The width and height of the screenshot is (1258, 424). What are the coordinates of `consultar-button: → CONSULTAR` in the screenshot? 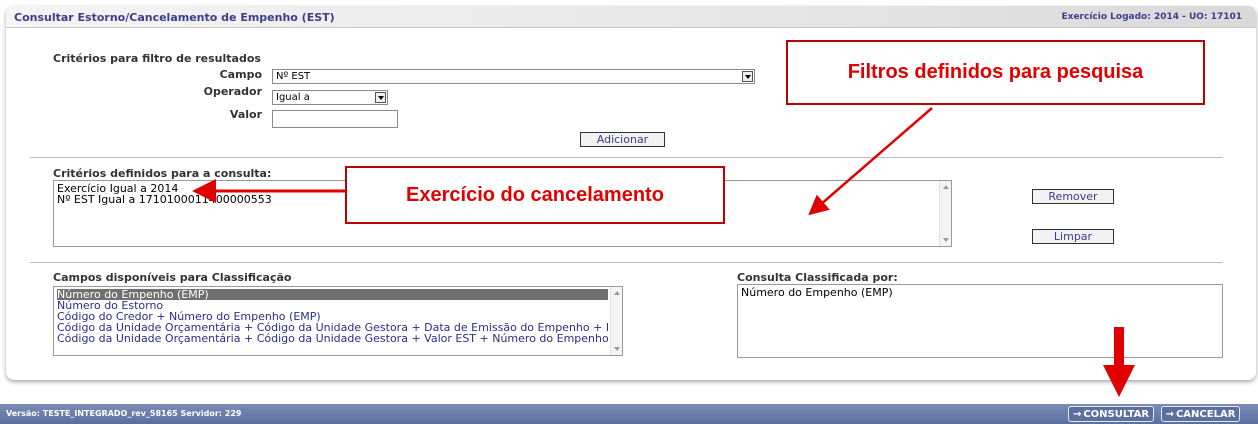 It's located at (1111, 414).